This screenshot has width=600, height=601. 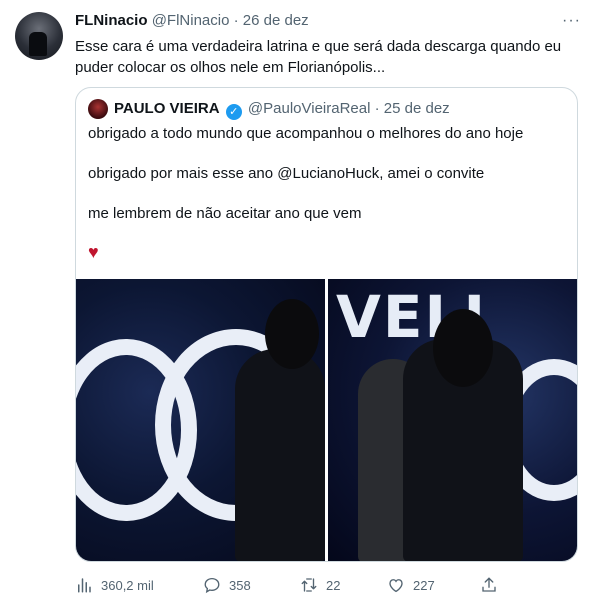 What do you see at coordinates (93, 252) in the screenshot?
I see `red-heart-emoji: ♥` at bounding box center [93, 252].